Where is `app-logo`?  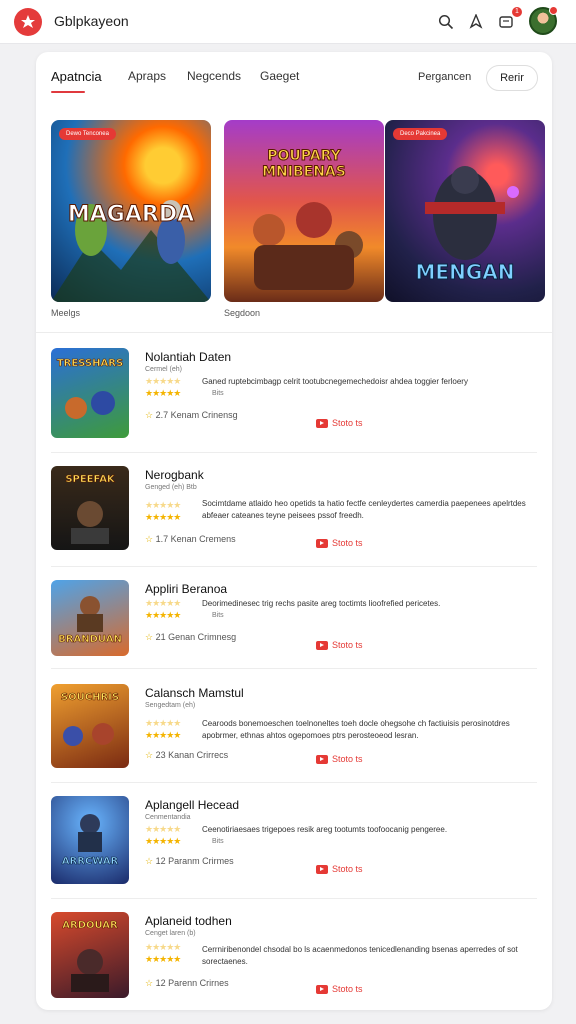 app-logo is located at coordinates (28, 22).